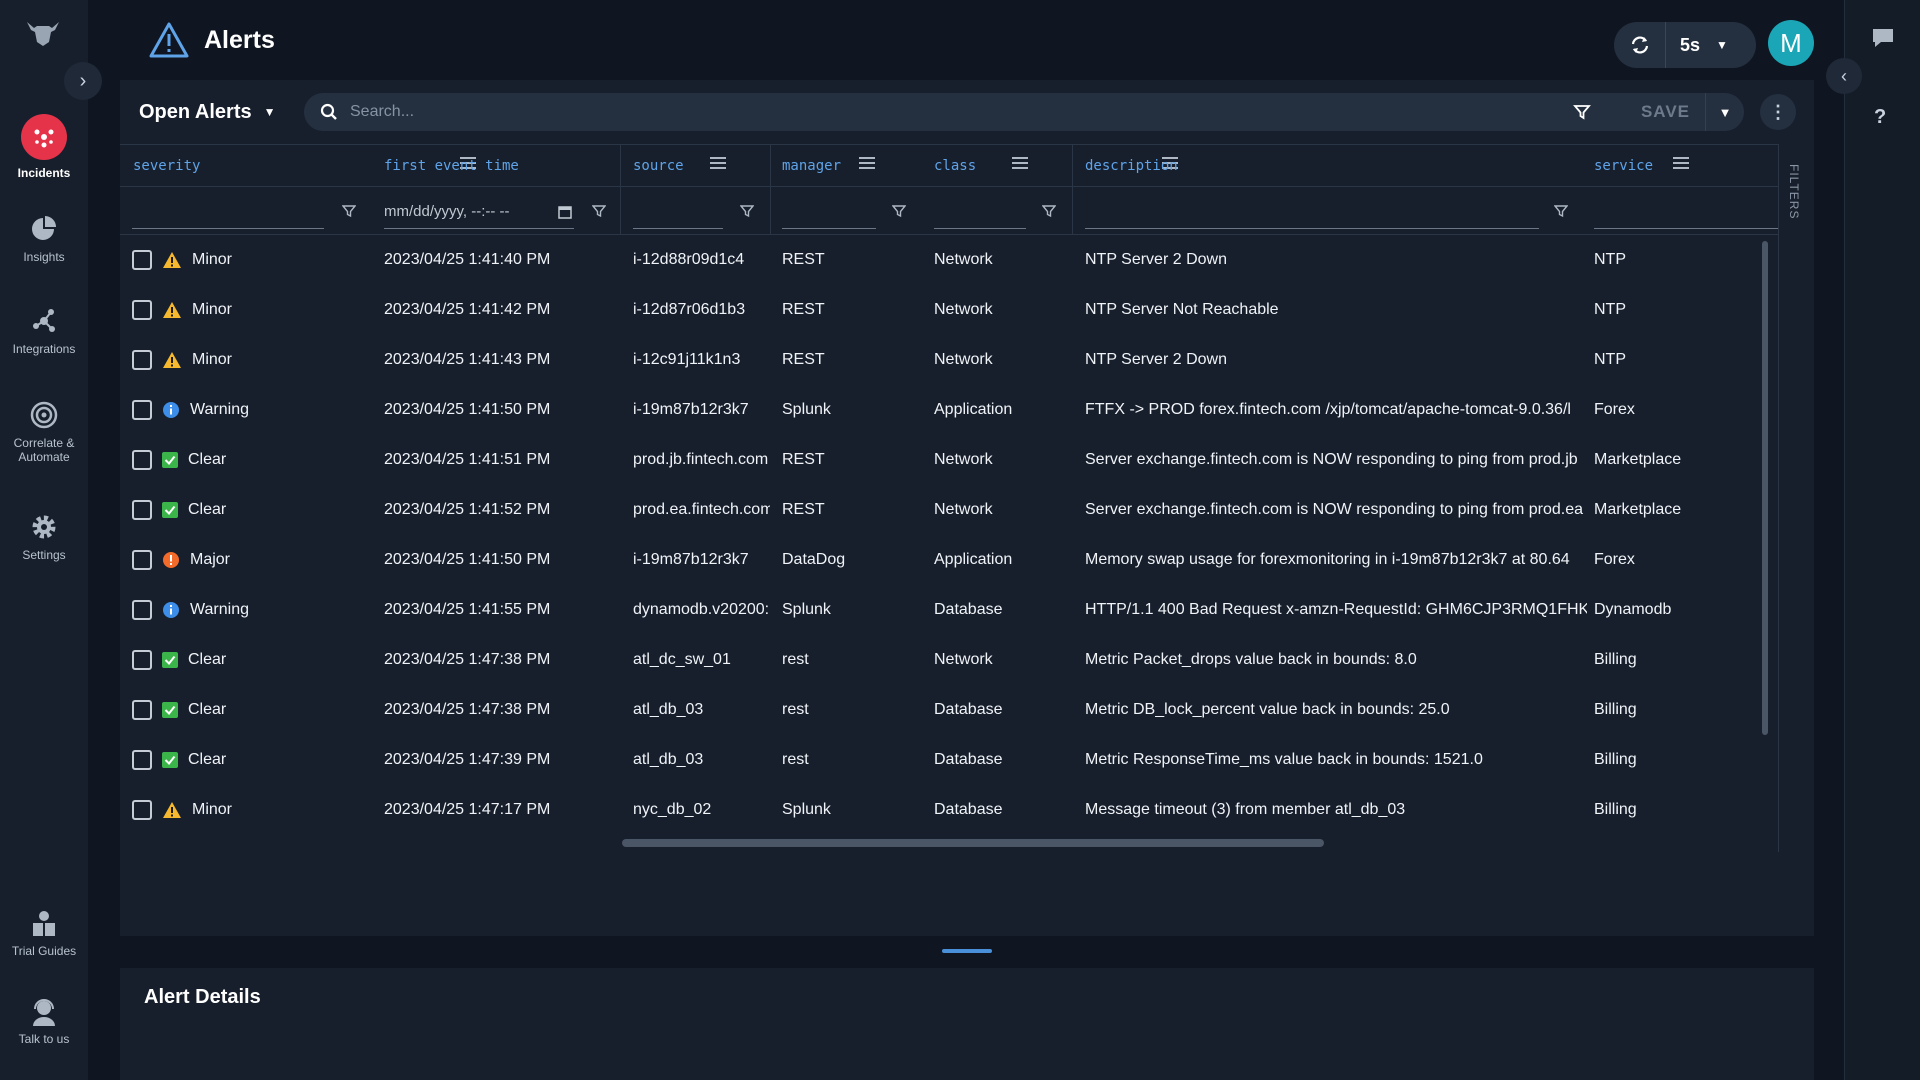 The height and width of the screenshot is (1080, 1920). What do you see at coordinates (1582, 112) in the screenshot?
I see `filter-button` at bounding box center [1582, 112].